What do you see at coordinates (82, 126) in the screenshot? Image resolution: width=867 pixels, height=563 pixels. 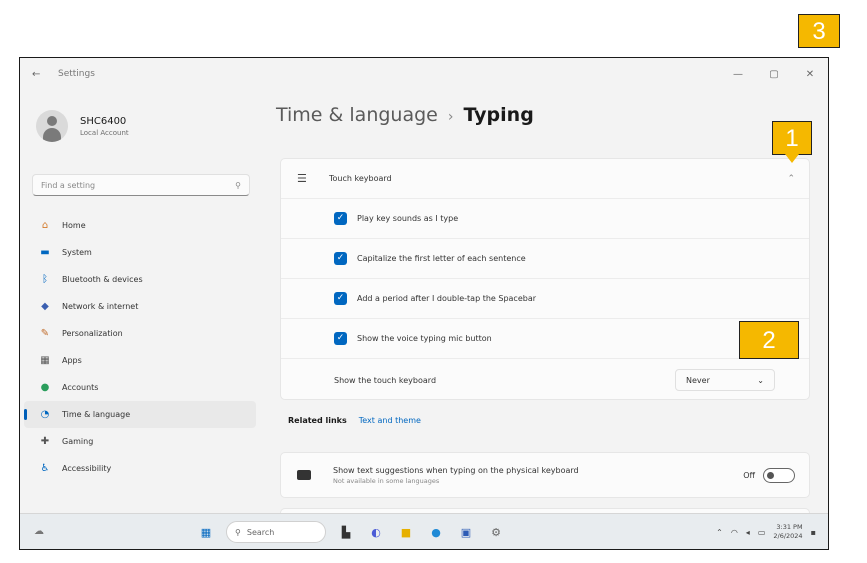 I see `user-profile: SHC6400 Local Account` at bounding box center [82, 126].